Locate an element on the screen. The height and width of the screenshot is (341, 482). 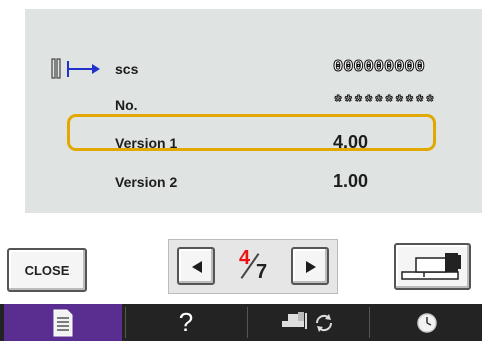
arrow-left-icon is located at coordinates (197, 267).